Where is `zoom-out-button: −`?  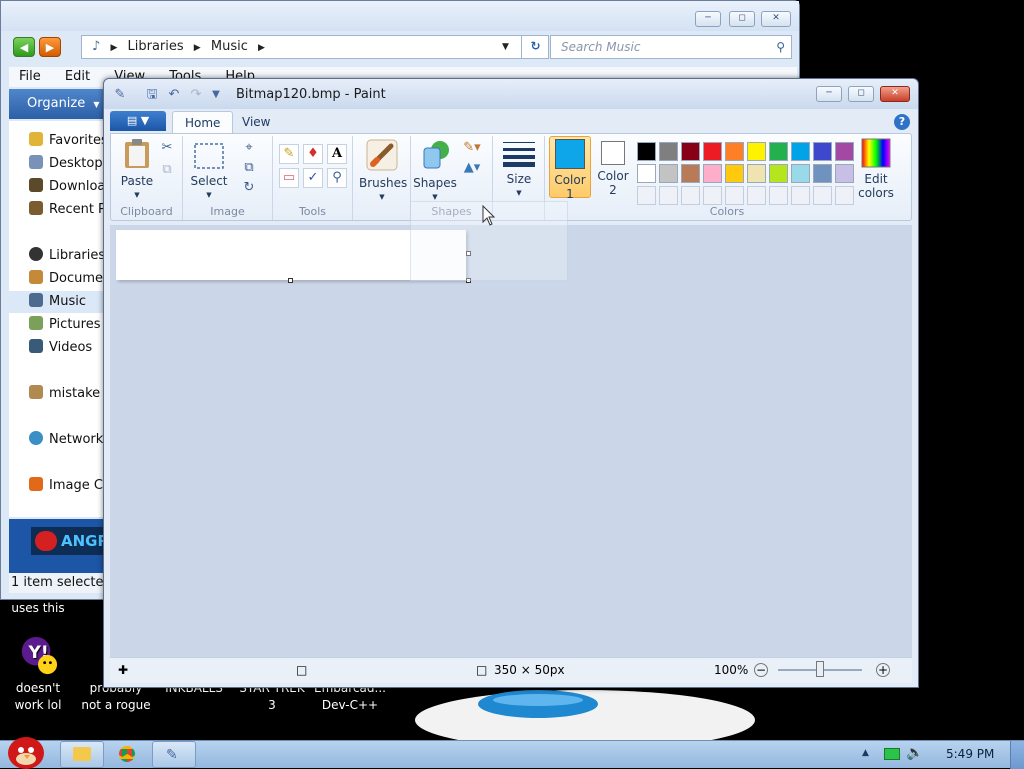 zoom-out-button: − is located at coordinates (761, 670).